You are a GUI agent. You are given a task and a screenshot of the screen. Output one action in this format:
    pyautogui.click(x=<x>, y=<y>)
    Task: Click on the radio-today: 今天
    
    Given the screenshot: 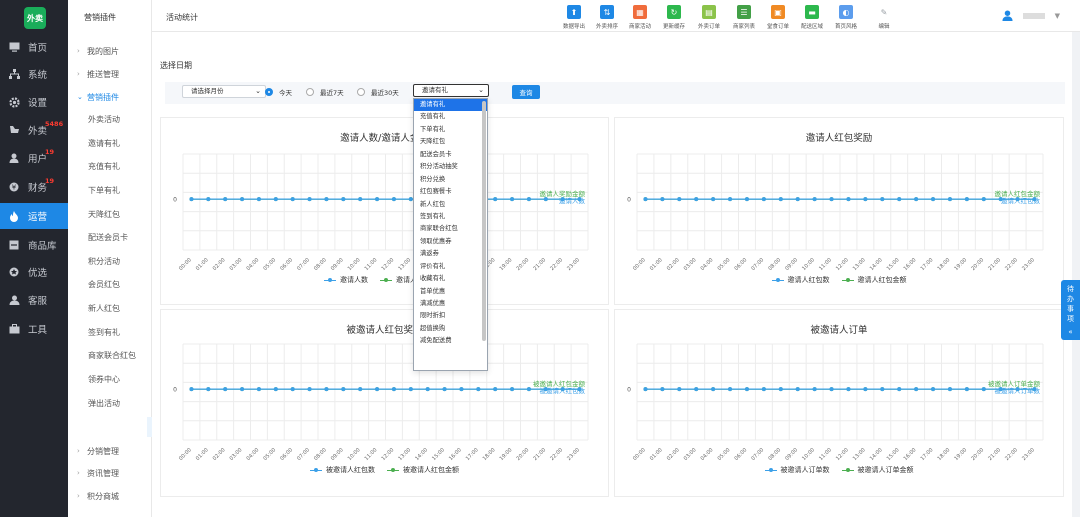 What is the action you would take?
    pyautogui.click(x=278, y=92)
    